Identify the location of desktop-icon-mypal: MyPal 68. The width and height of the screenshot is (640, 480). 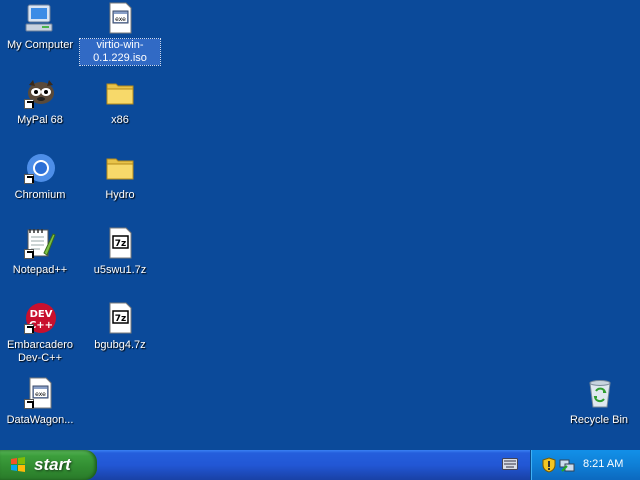
(40, 102).